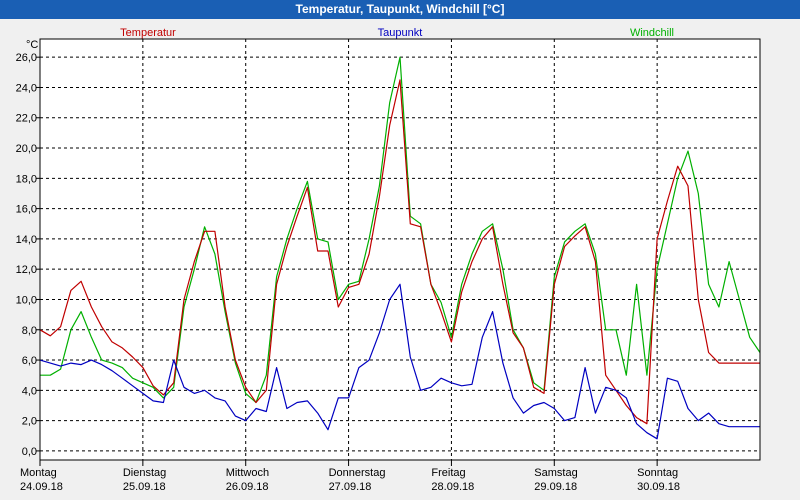 This screenshot has height=500, width=800. What do you see at coordinates (26, 119) in the screenshot?
I see `y-tick-label: 22,0` at bounding box center [26, 119].